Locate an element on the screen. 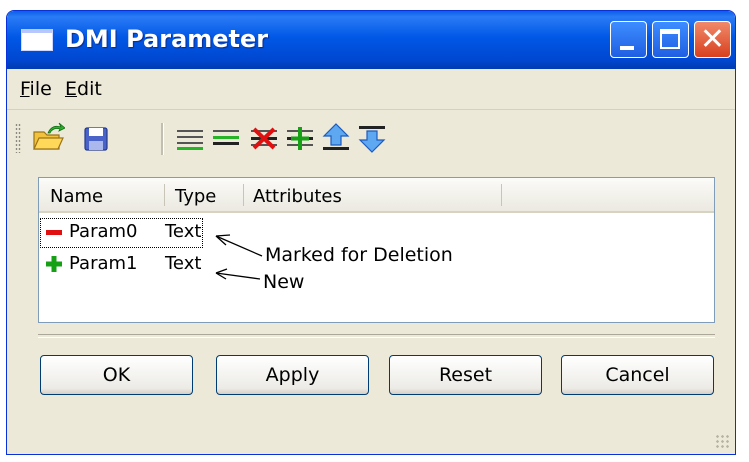 The height and width of the screenshot is (462, 749). menu-file: File is located at coordinates (36, 89).